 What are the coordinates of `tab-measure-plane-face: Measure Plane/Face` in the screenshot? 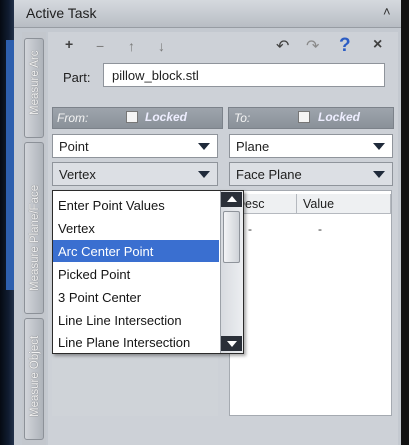 It's located at (34, 228).